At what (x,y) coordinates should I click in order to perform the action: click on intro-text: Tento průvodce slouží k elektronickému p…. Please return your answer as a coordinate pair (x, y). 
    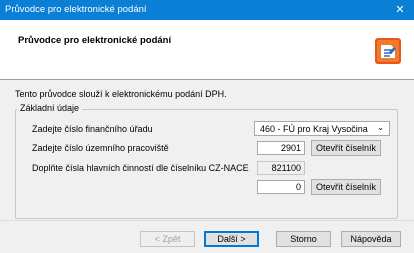
    Looking at the image, I should click on (121, 94).